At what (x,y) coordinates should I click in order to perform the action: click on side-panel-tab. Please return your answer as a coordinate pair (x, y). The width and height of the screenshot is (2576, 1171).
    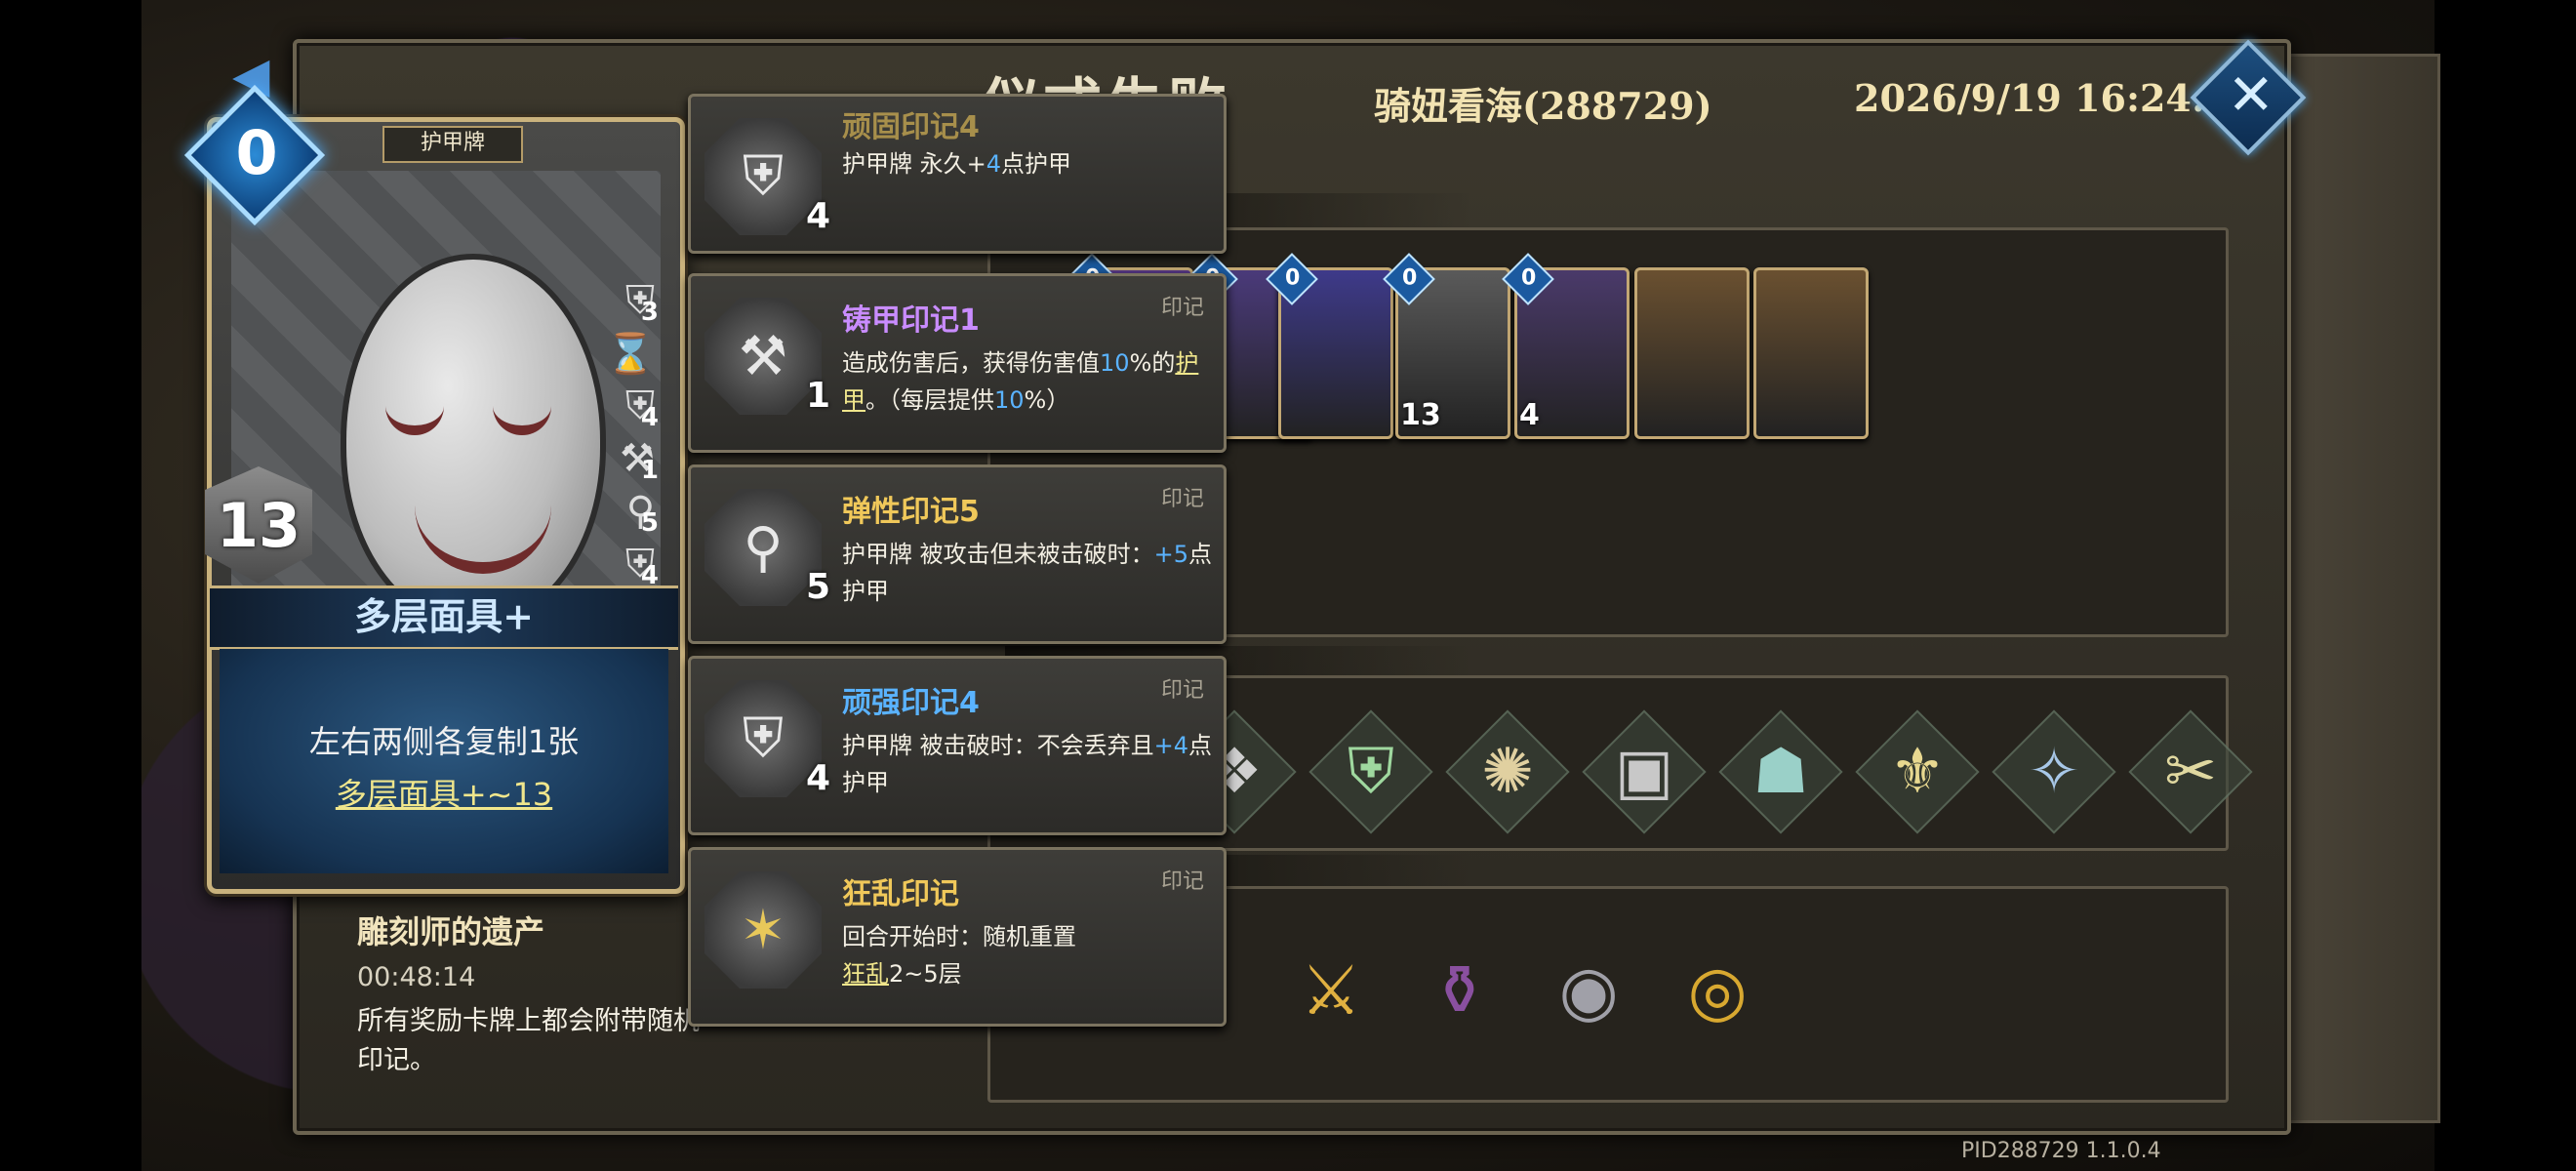
    Looking at the image, I should click on (2364, 588).